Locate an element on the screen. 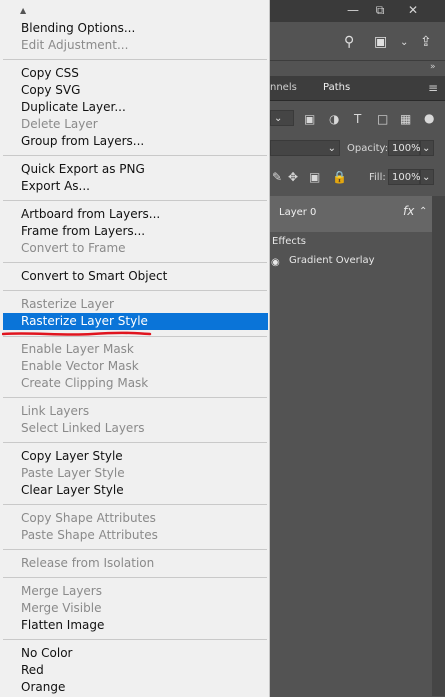 This screenshot has height=697, width=445. menu-item-link-layers: Link Layers is located at coordinates (55, 411).